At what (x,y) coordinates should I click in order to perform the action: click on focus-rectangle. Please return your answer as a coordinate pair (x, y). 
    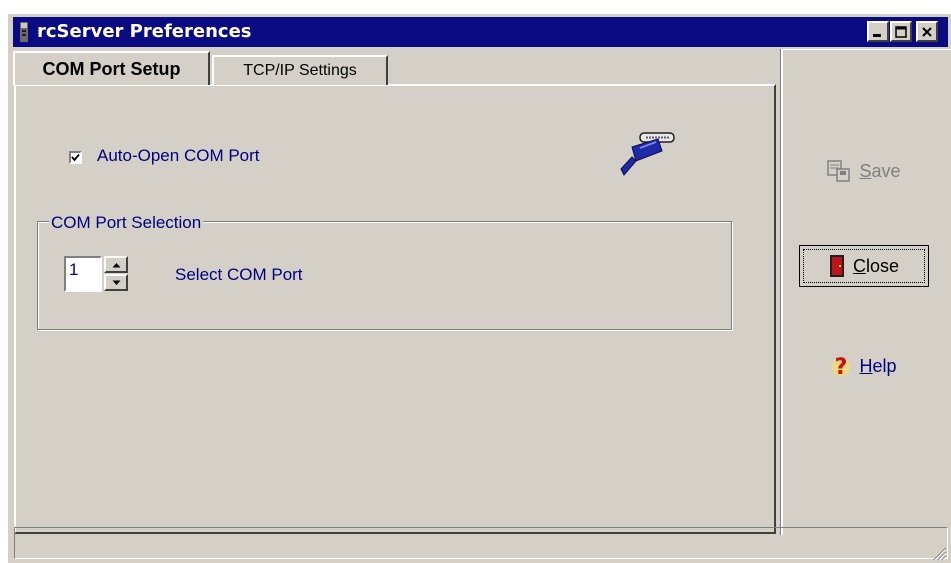
    Looking at the image, I should click on (864, 266).